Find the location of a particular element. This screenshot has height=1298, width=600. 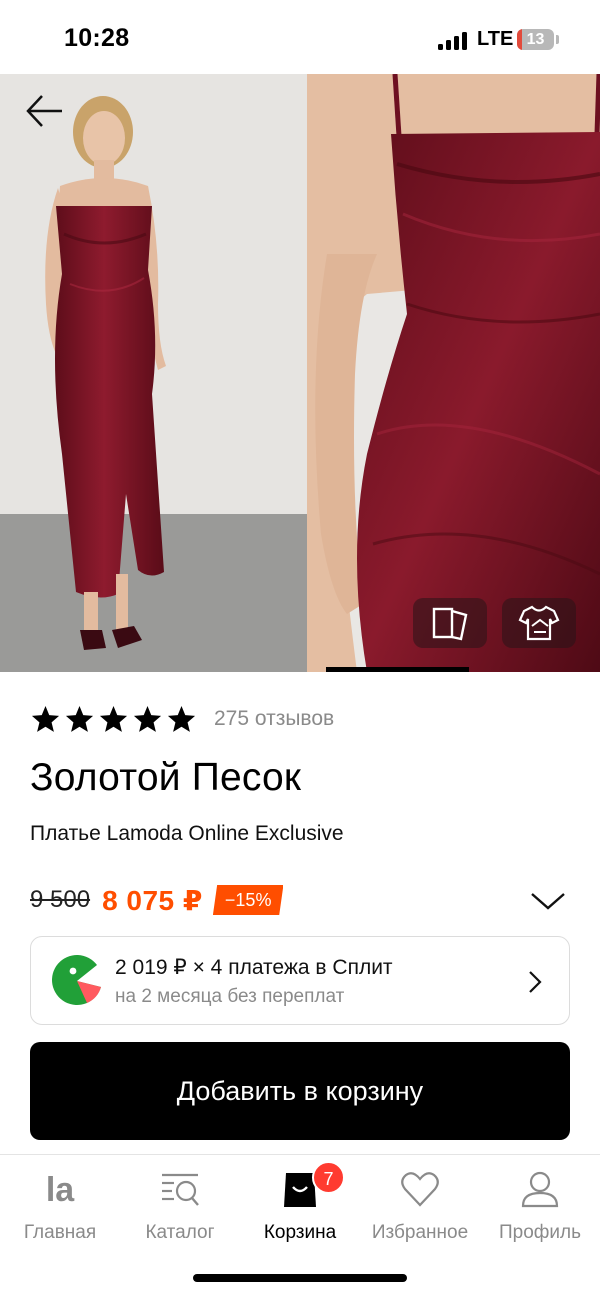

tshirt-tryon-icon is located at coordinates (539, 623).